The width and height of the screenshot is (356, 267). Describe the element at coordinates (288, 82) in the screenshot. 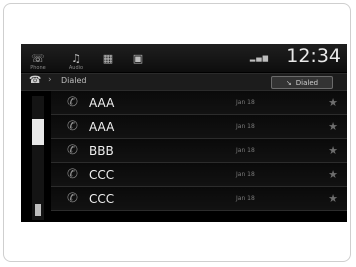

I see `call-icon: ↘` at that location.